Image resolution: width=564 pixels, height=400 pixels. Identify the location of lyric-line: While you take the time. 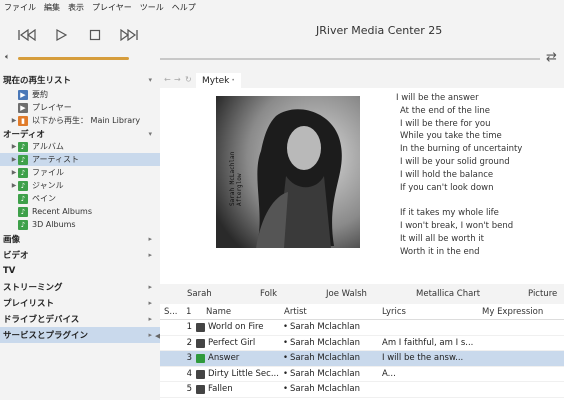
(451, 136).